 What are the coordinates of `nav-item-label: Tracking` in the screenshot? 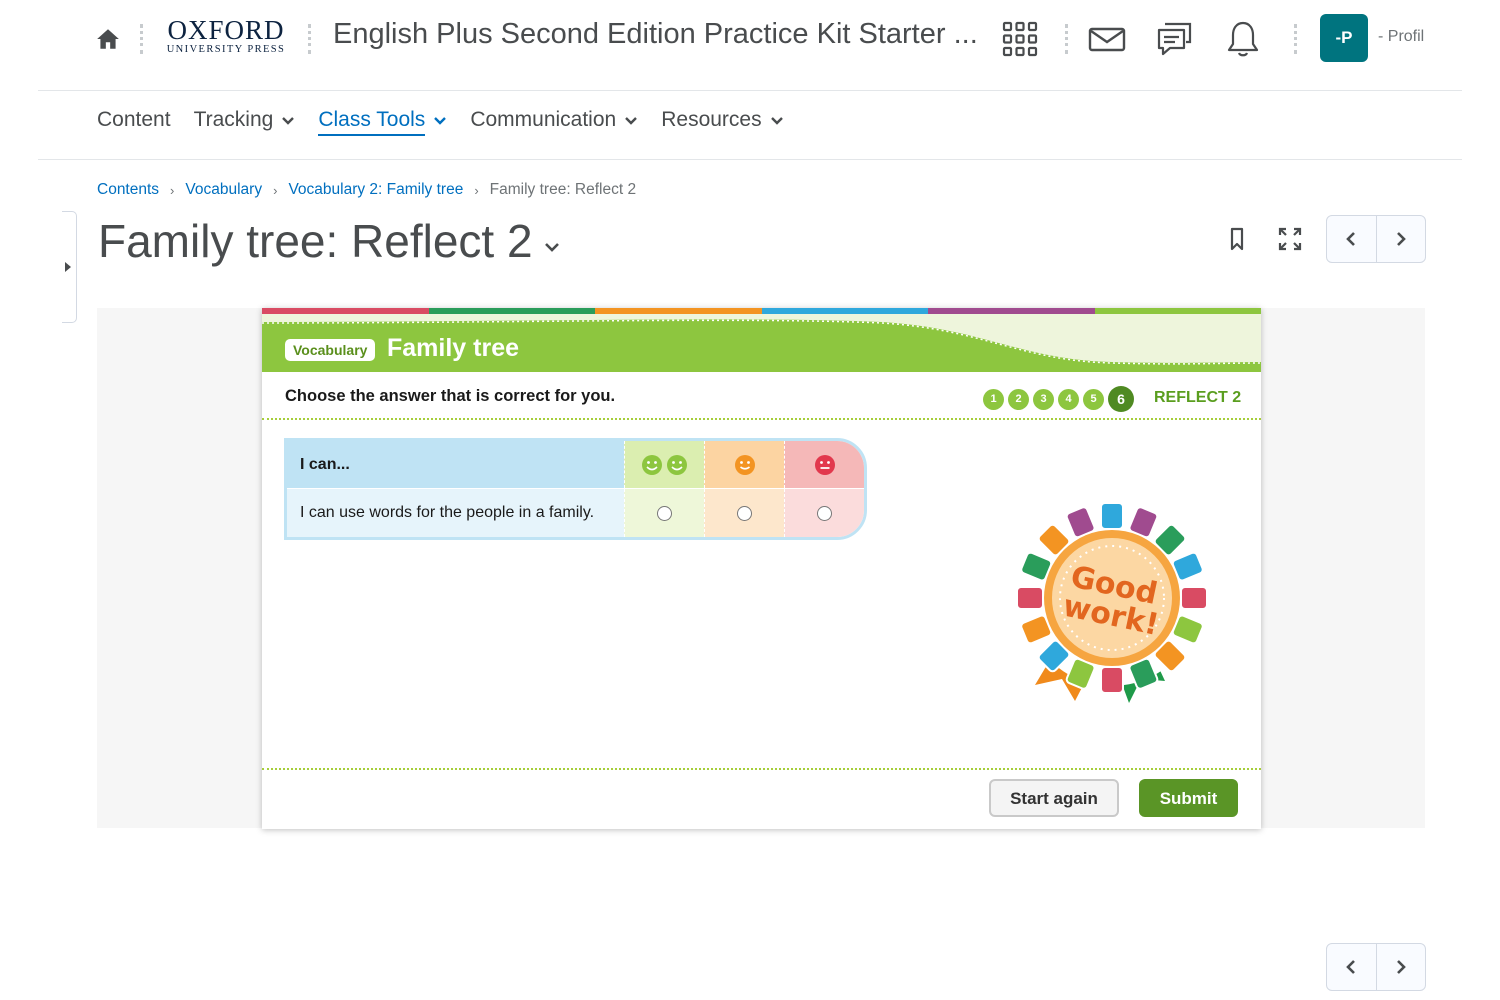 It's located at (233, 119).